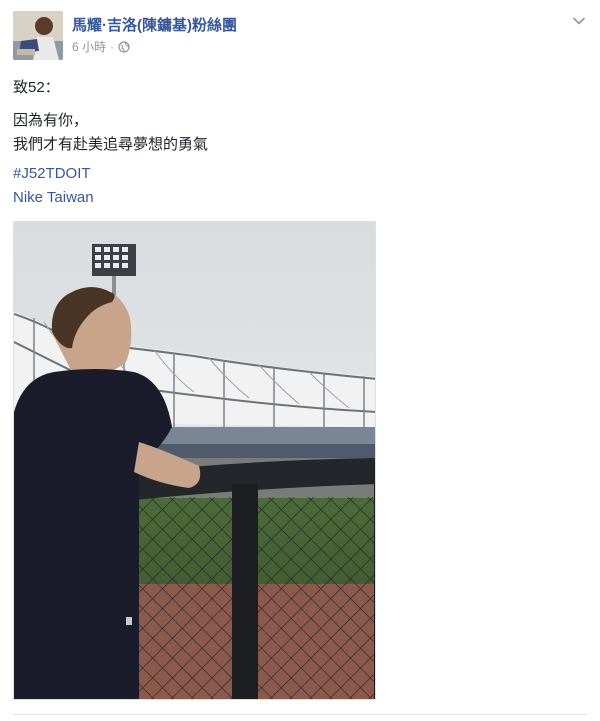 The image size is (600, 721). Describe the element at coordinates (579, 19) in the screenshot. I see `chevron-down-icon` at that location.